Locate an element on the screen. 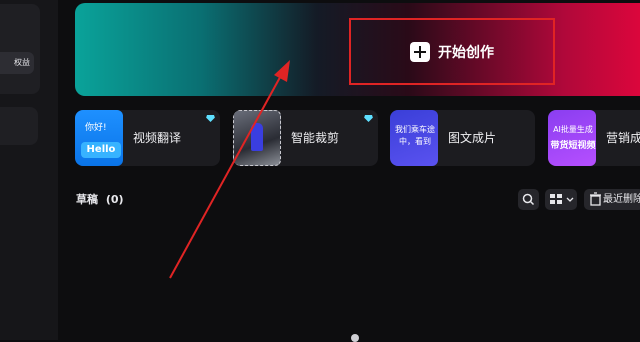 The height and width of the screenshot is (342, 640). start-creating-button: 开始创作 is located at coordinates (452, 51).